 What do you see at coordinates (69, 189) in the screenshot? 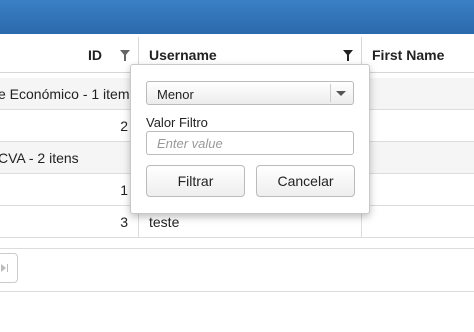
I see `cell-id: 1` at bounding box center [69, 189].